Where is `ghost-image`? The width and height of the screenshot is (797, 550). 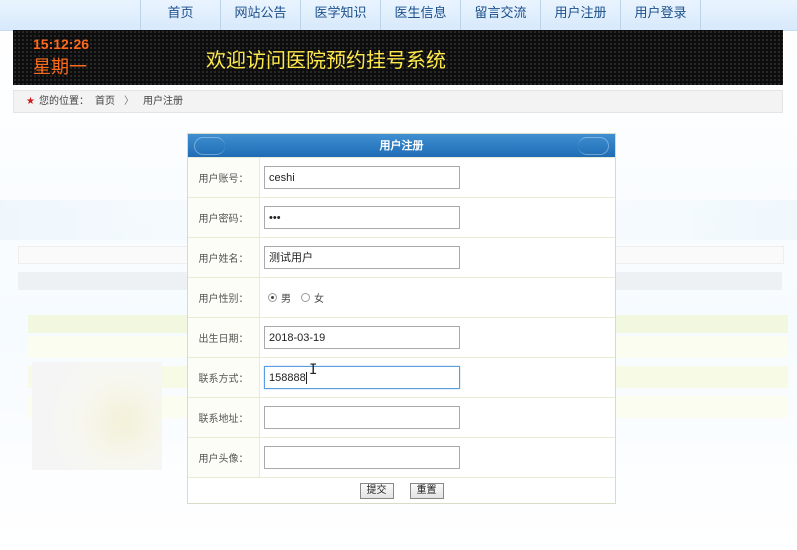 ghost-image is located at coordinates (97, 416).